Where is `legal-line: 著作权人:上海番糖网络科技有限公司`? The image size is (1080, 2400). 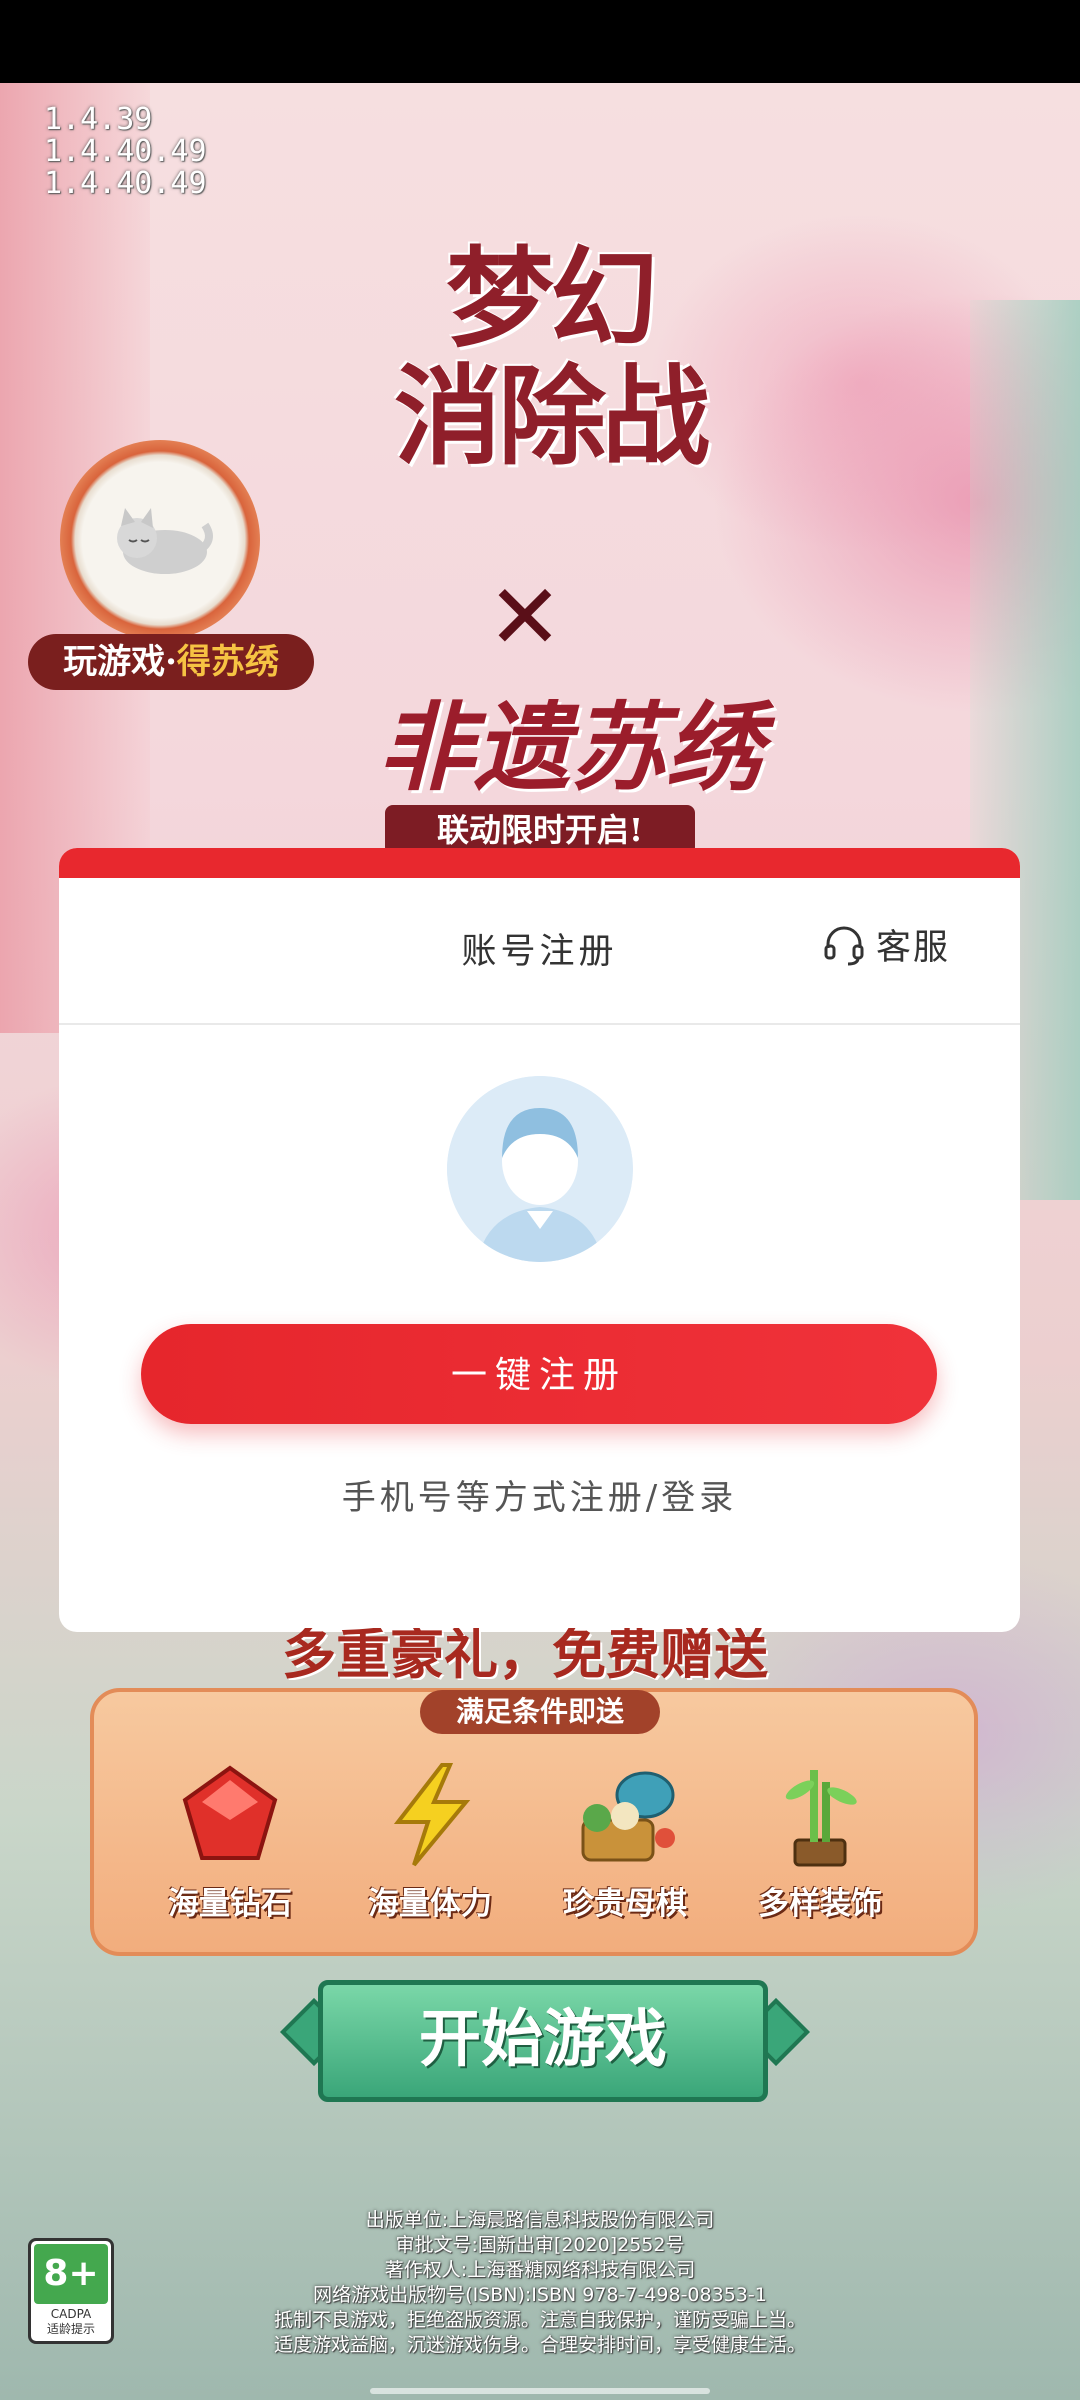 legal-line: 著作权人:上海番糖网络科技有限公司 is located at coordinates (540, 2270).